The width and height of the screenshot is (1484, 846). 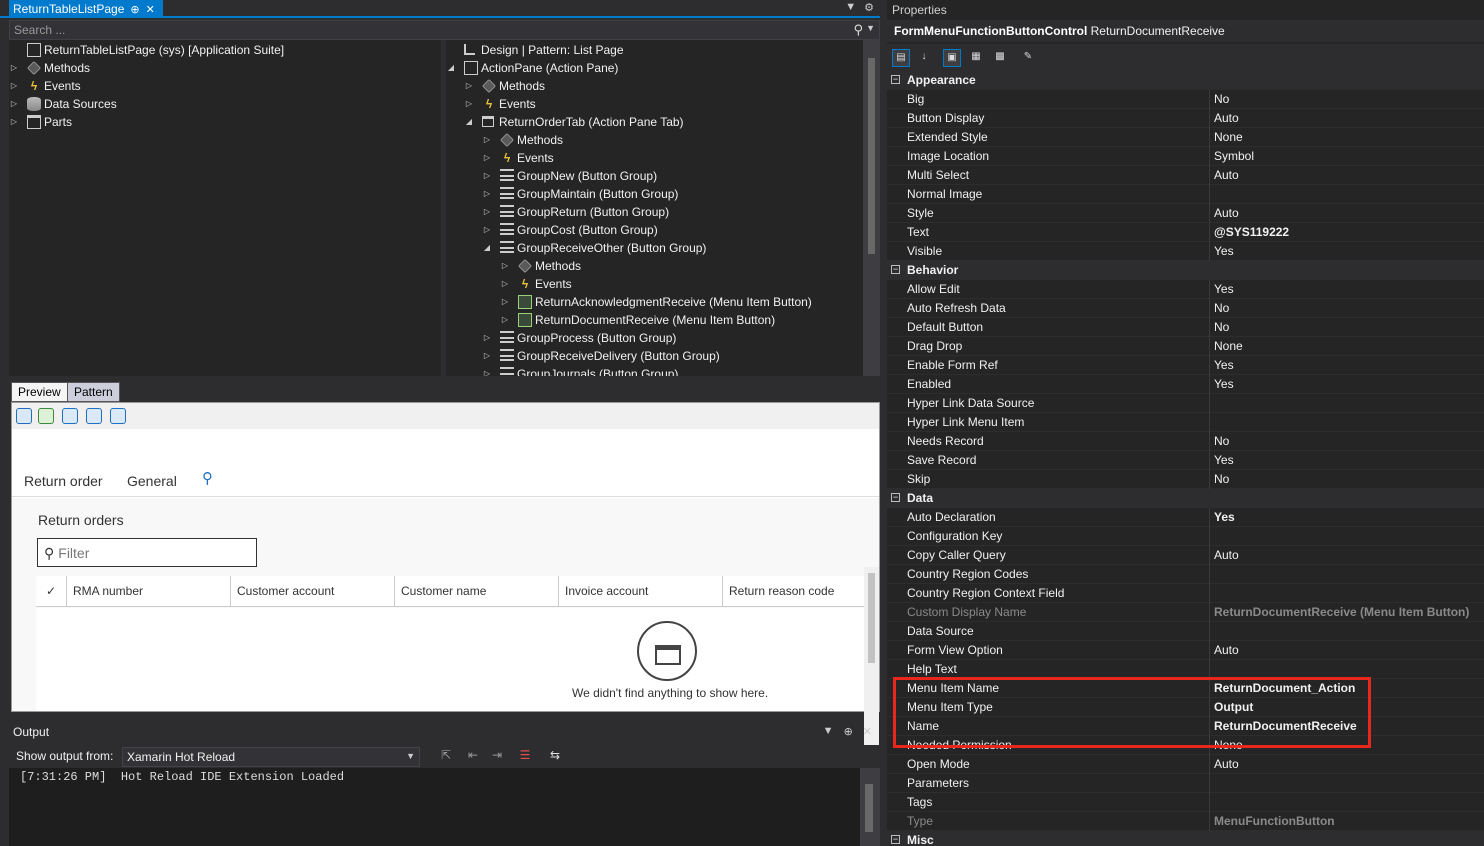 What do you see at coordinates (1185, 821) in the screenshot?
I see `property-row: Type MenuFunctionButton` at bounding box center [1185, 821].